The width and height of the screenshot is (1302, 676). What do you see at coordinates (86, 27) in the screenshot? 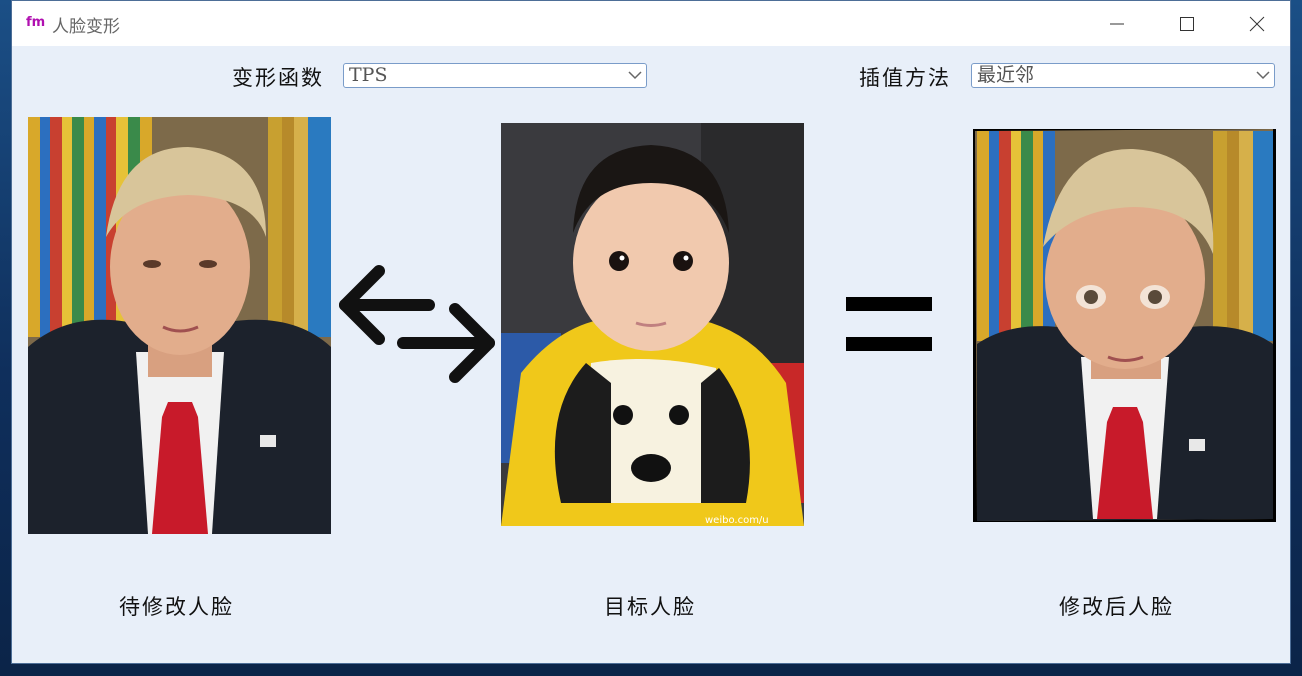
I see `window-title: 人脸变形` at bounding box center [86, 27].